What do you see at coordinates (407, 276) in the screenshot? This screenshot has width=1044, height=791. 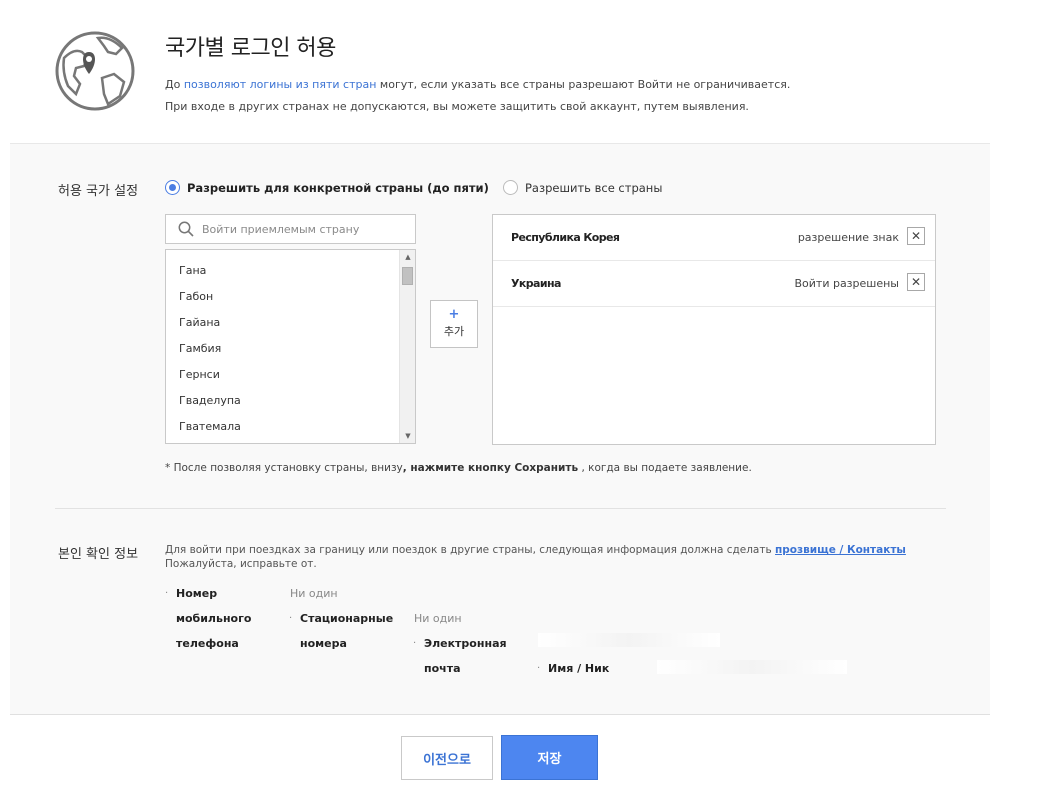 I see `scroll-thumb` at bounding box center [407, 276].